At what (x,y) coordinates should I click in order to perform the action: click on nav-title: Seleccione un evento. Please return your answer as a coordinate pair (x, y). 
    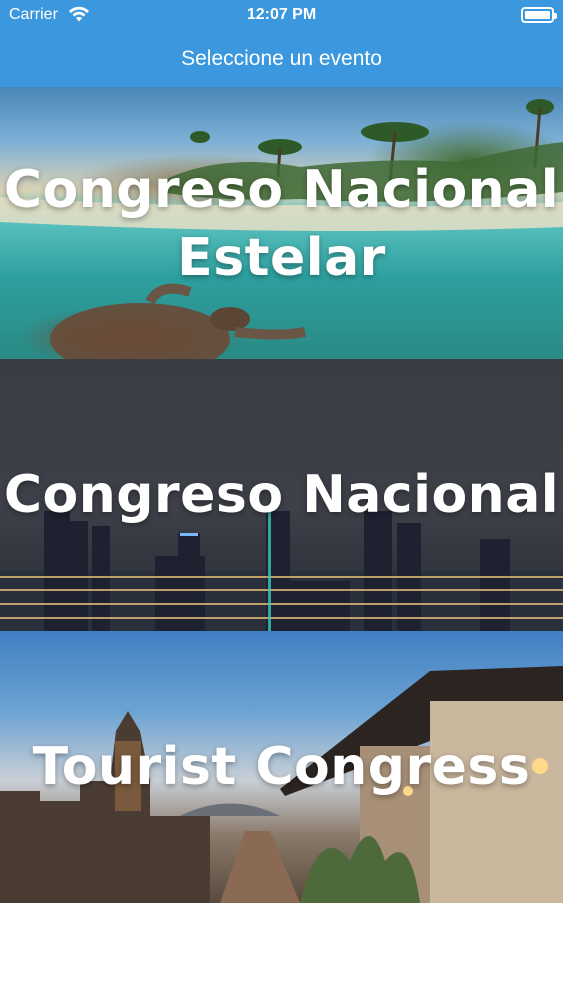
    Looking at the image, I should click on (281, 58).